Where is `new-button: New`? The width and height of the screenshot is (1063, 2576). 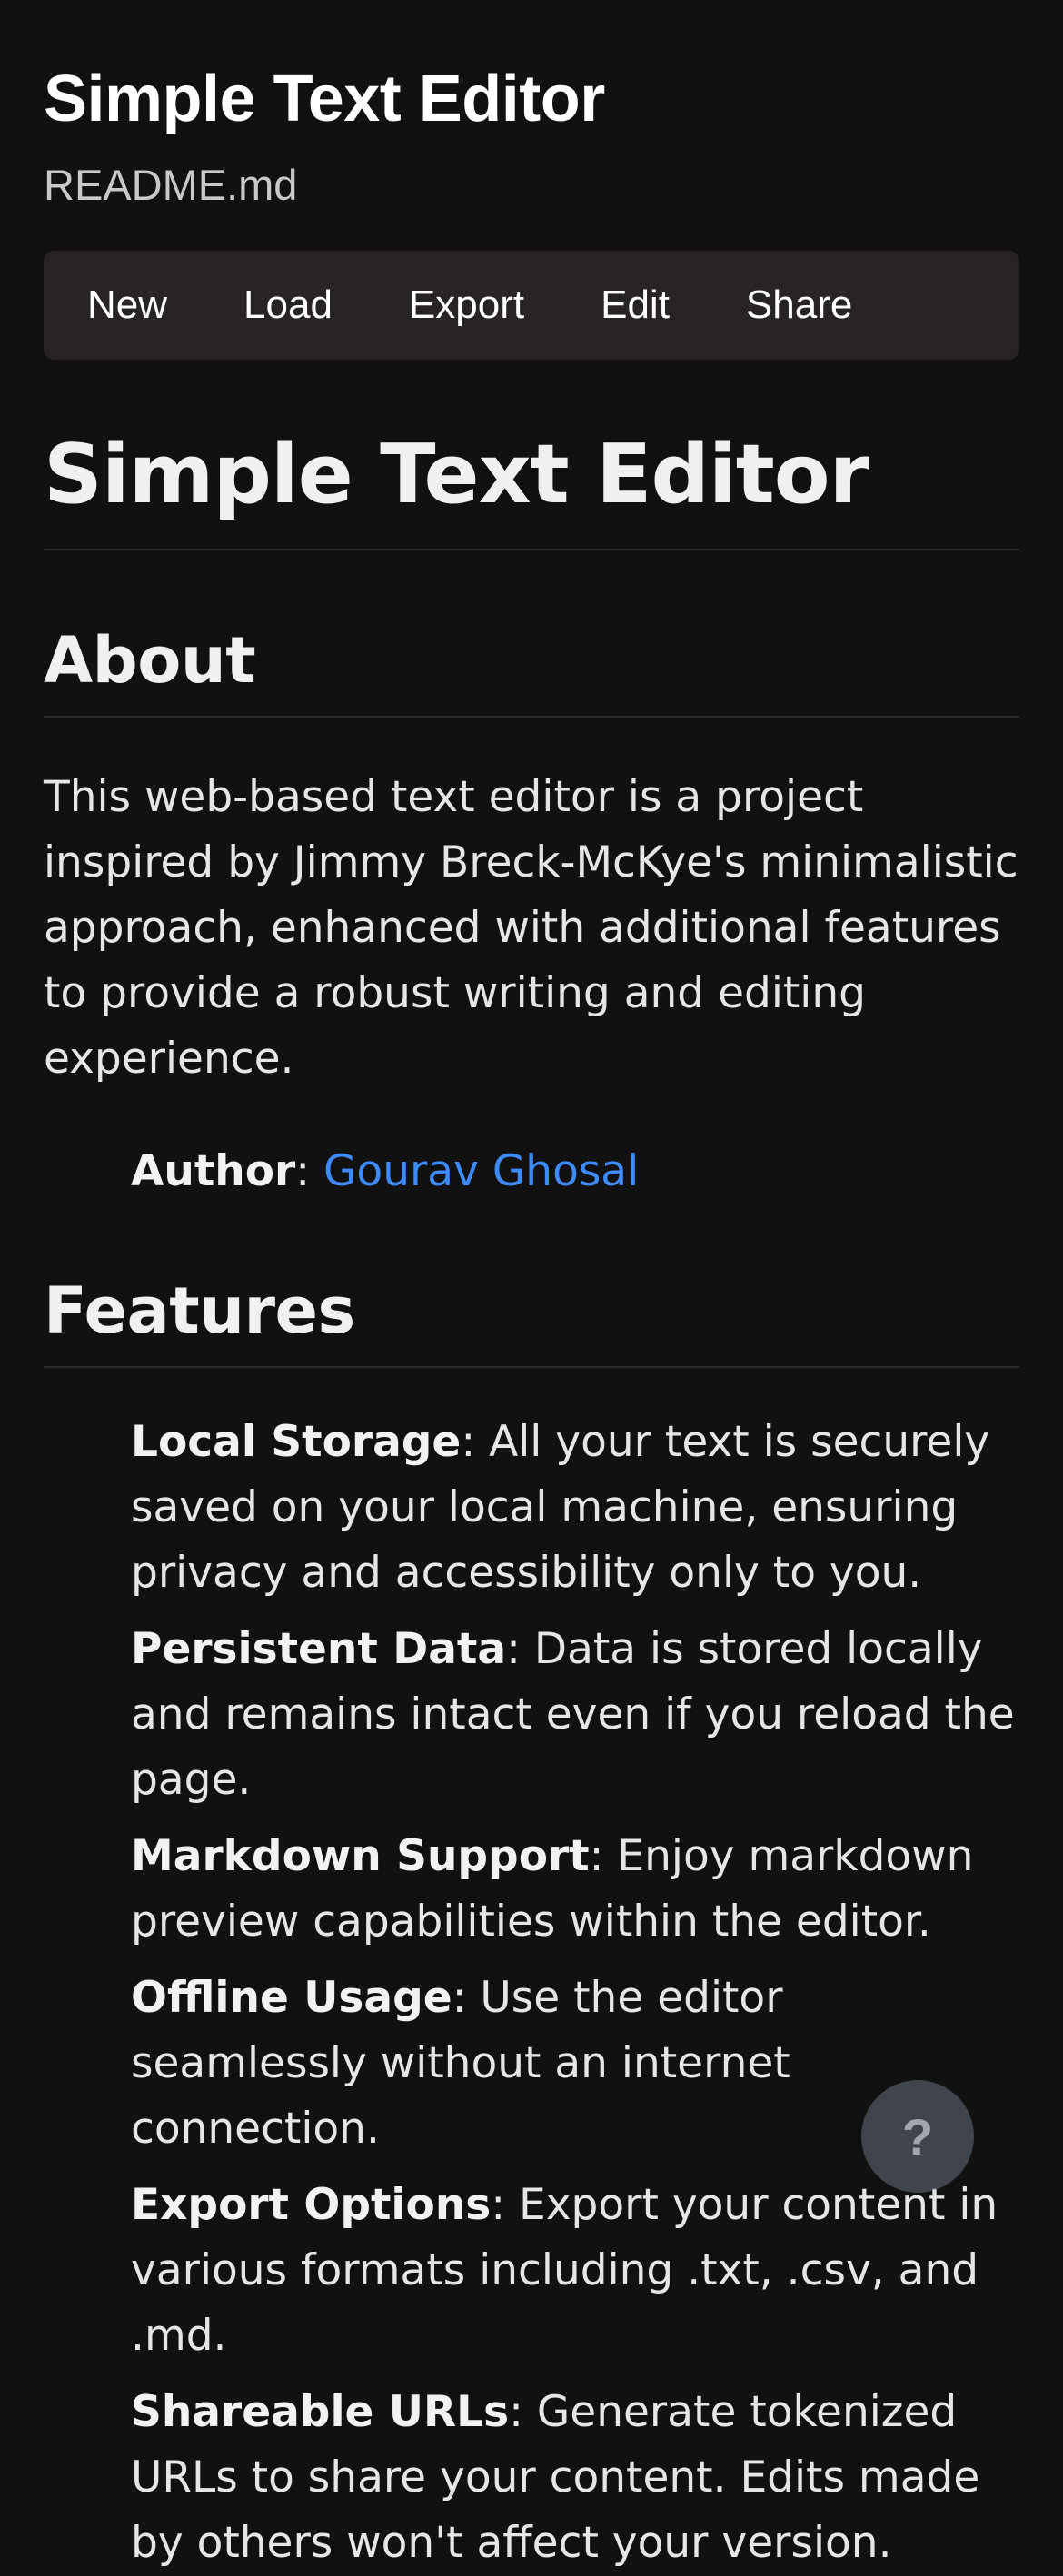 new-button: New is located at coordinates (127, 305).